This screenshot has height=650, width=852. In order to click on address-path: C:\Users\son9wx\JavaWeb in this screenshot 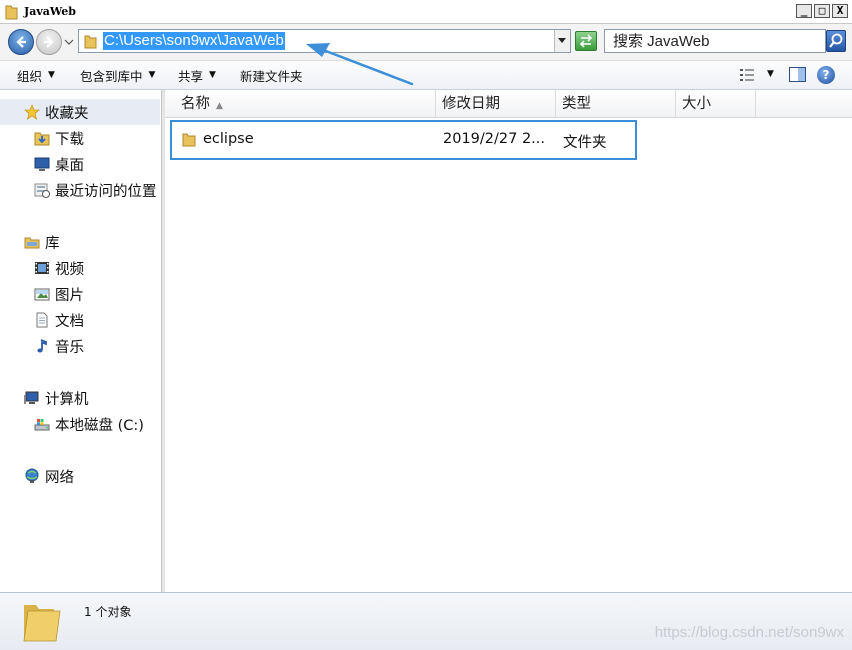, I will do `click(194, 41)`.